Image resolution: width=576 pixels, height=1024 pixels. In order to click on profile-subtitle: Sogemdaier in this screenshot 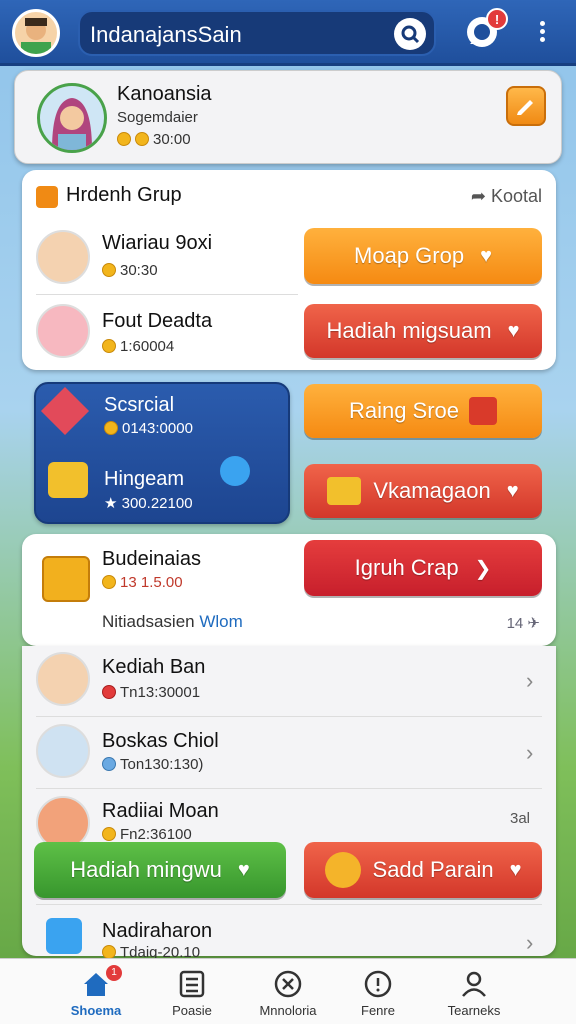, I will do `click(157, 117)`.